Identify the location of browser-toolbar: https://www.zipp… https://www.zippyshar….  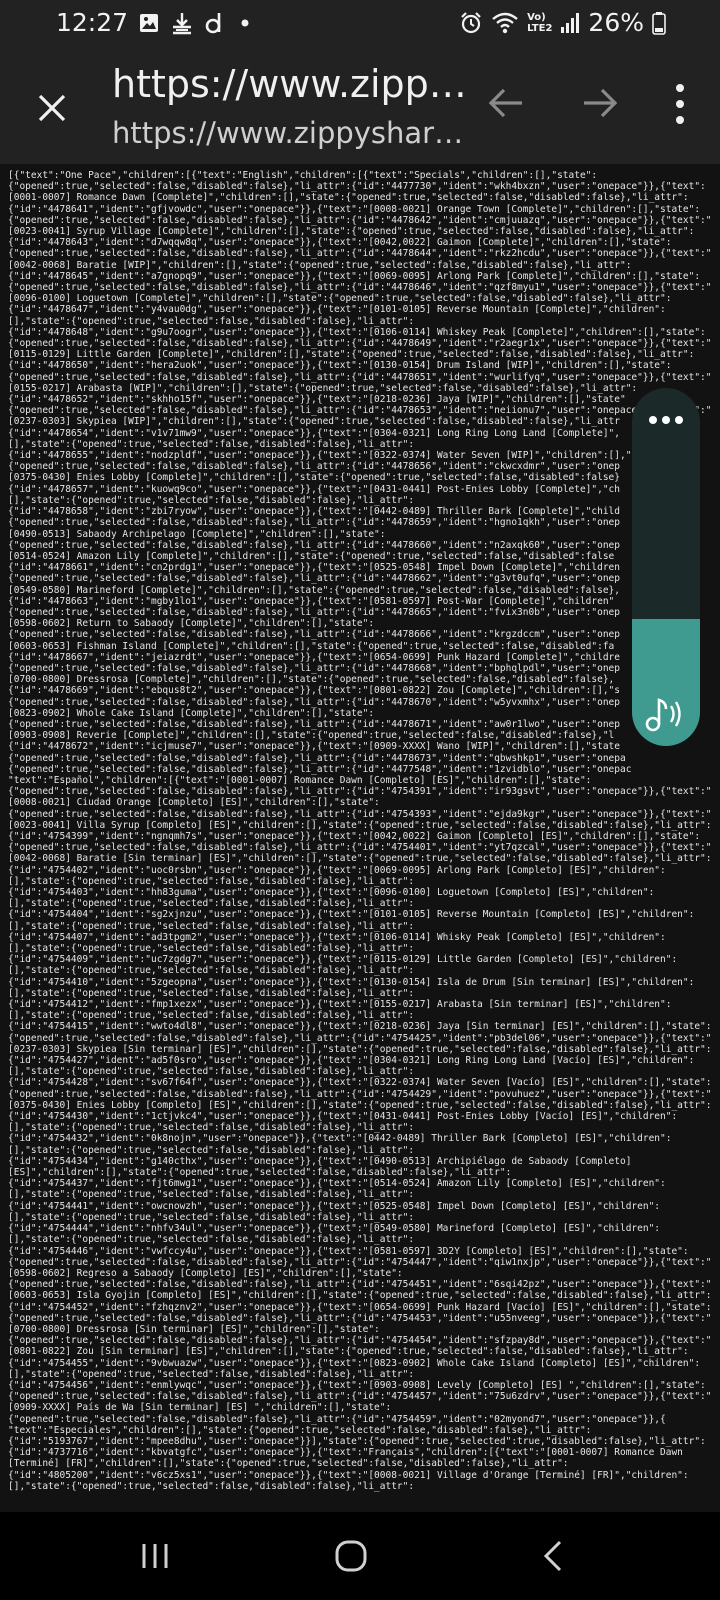
(360, 108).